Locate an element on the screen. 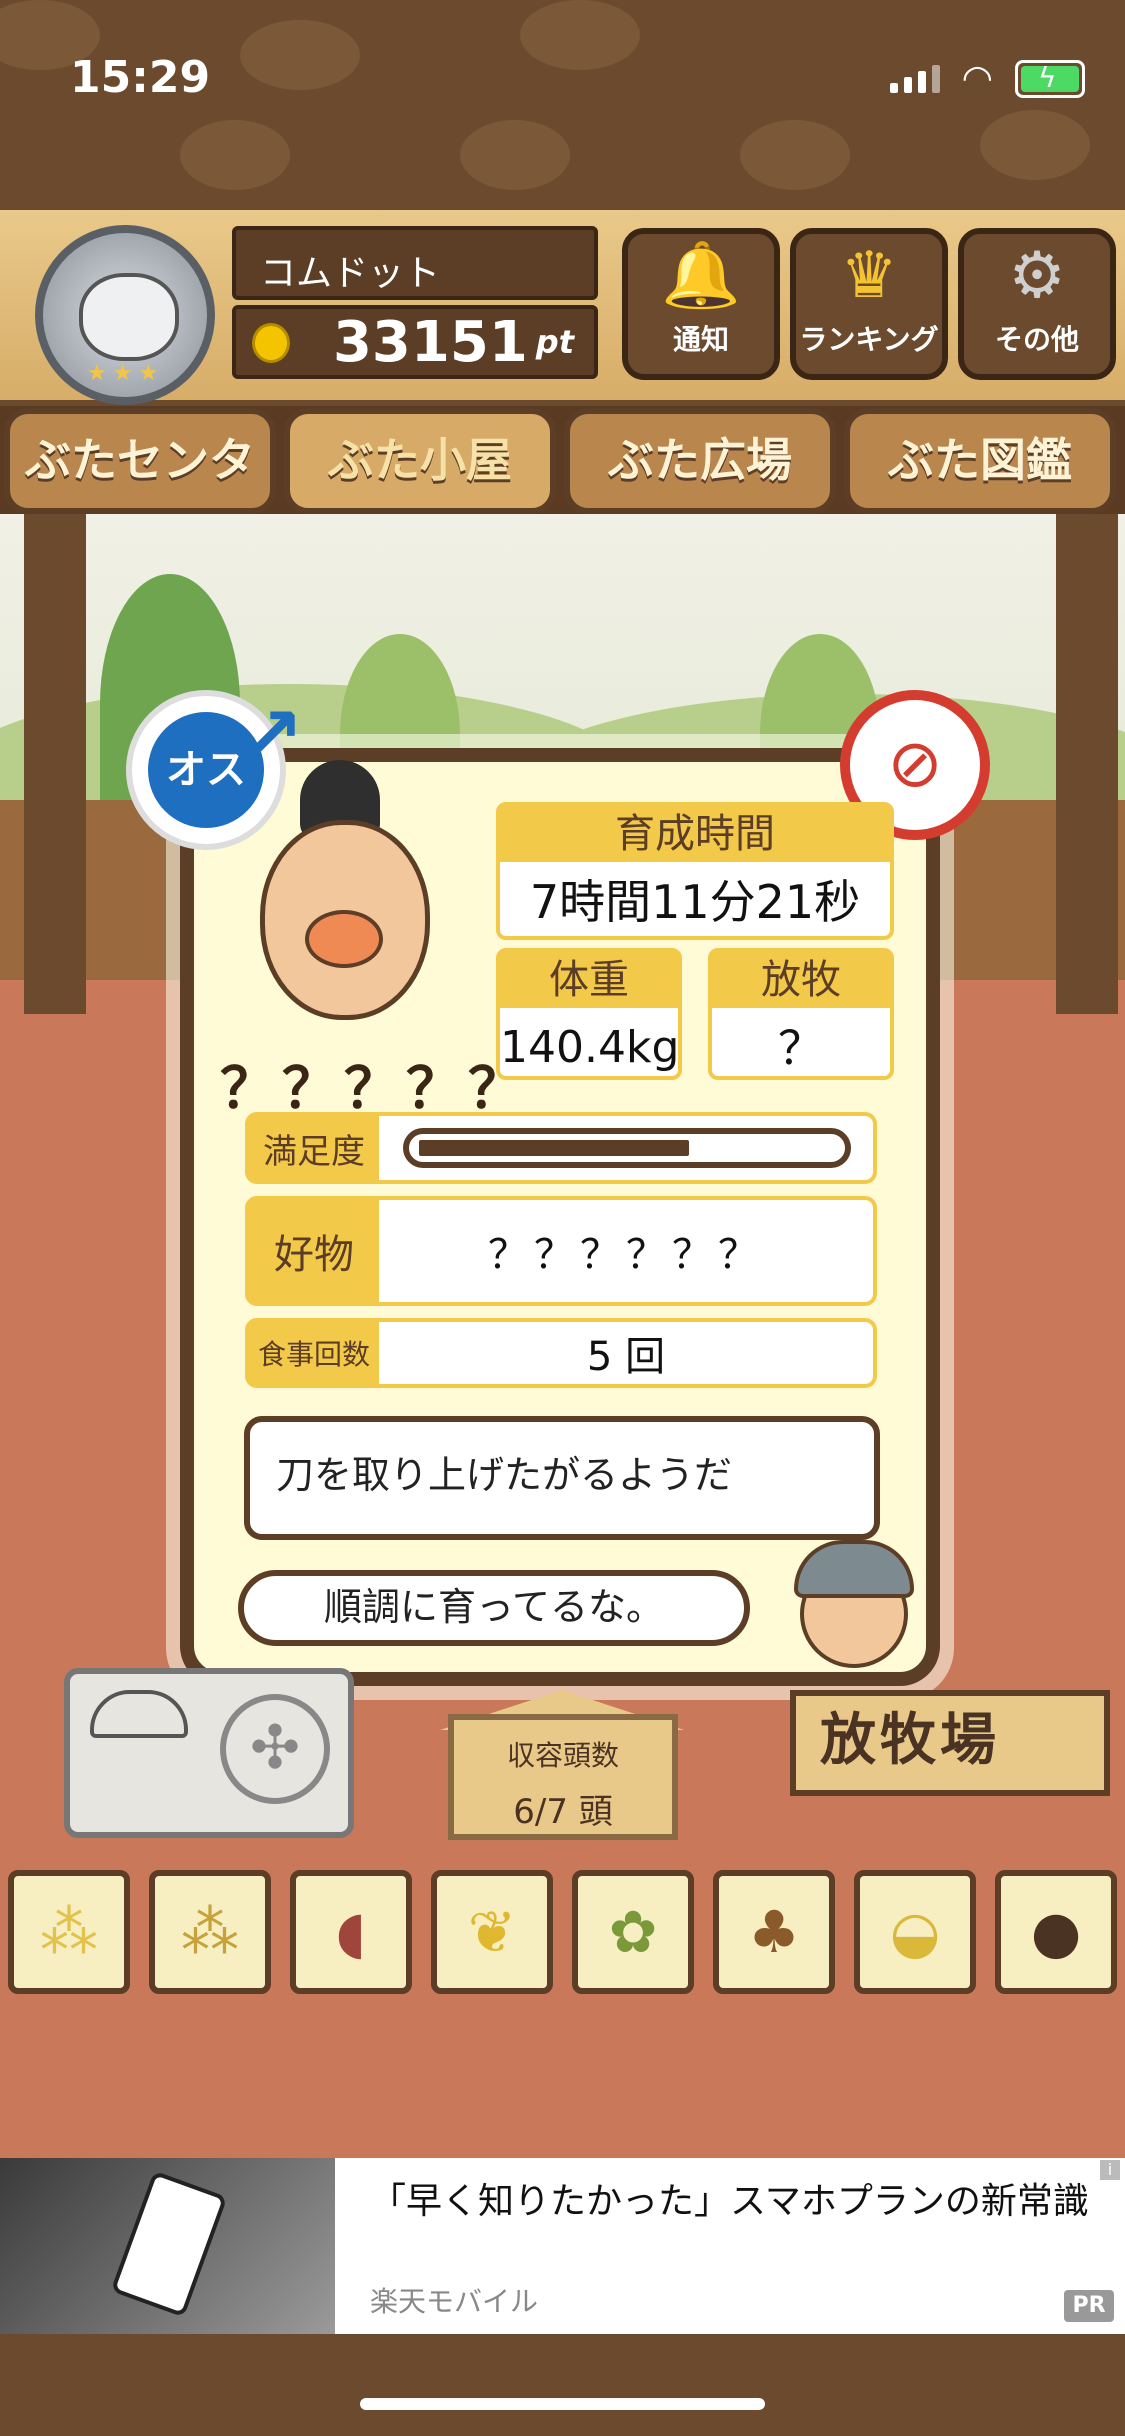 This screenshot has height=2436, width=1125. weight-box: 体重 140.4kg is located at coordinates (589, 1014).